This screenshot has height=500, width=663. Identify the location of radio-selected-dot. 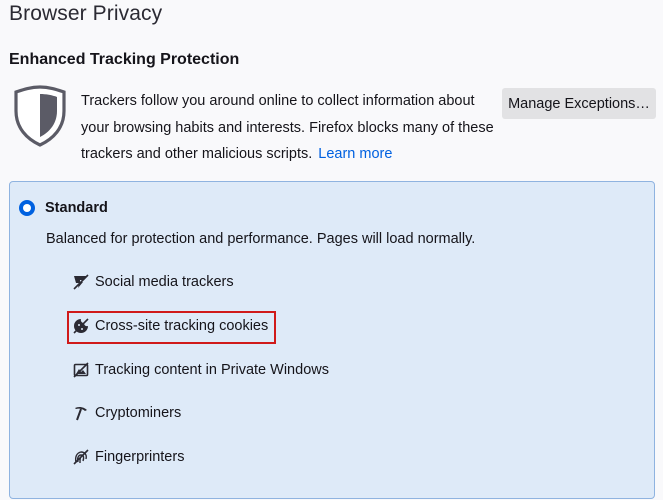
(27, 208).